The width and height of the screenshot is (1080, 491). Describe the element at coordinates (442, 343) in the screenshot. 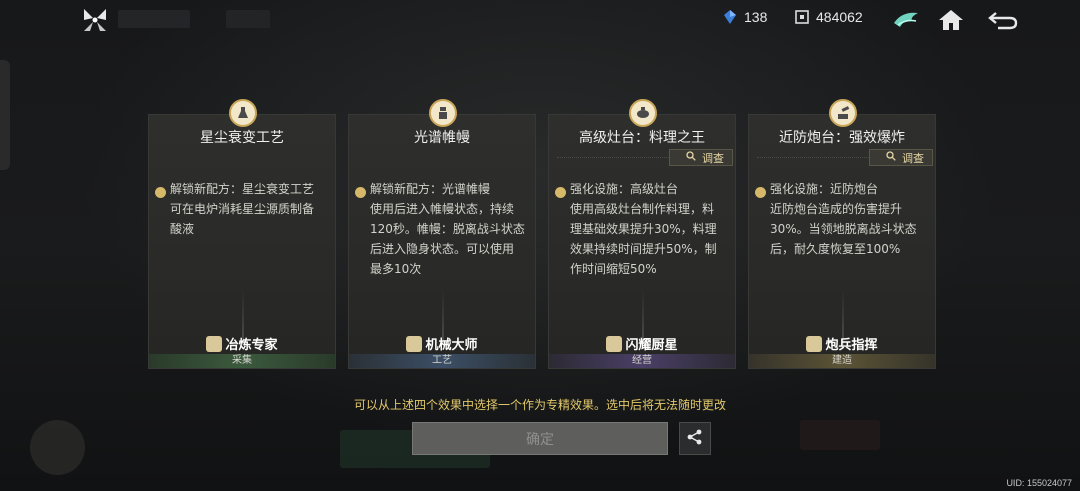

I see `role-label: 机械大师` at that location.